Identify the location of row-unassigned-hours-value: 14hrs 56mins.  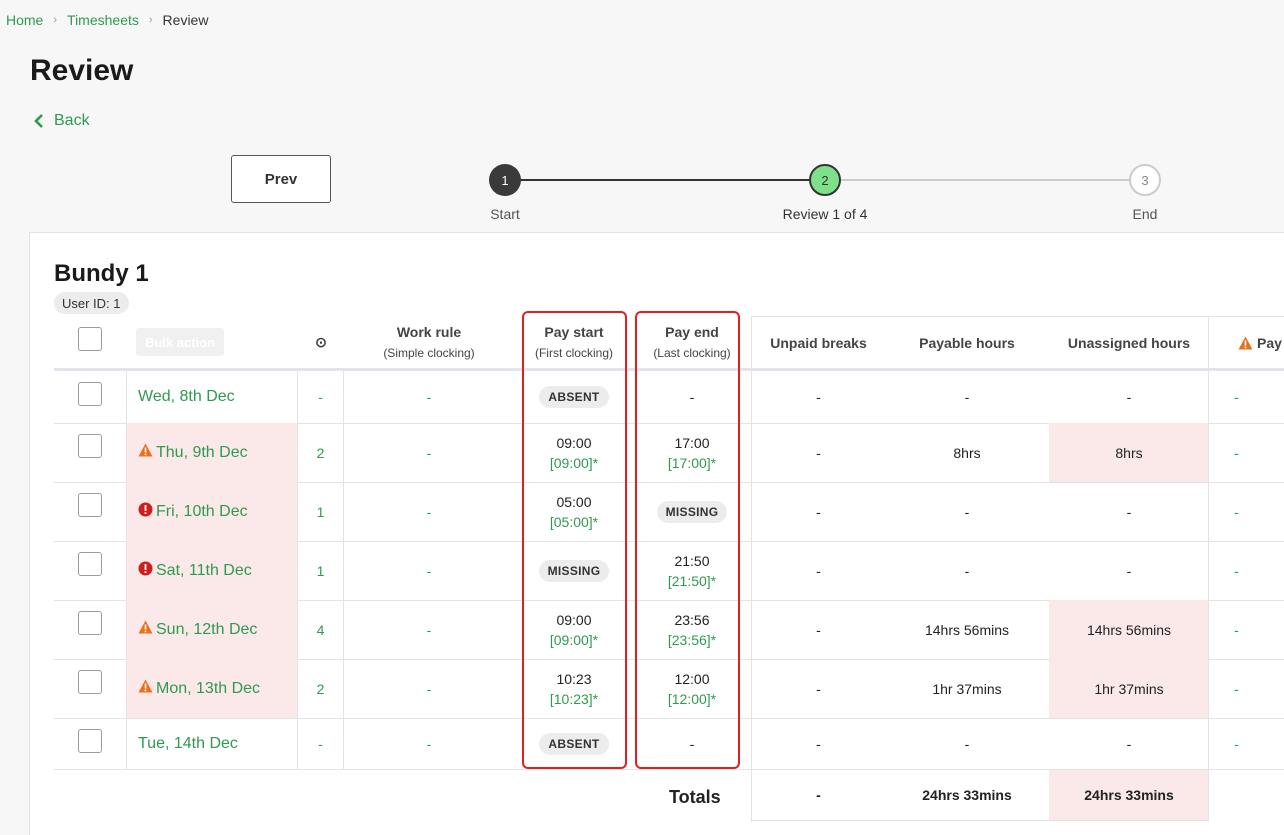
(1129, 629).